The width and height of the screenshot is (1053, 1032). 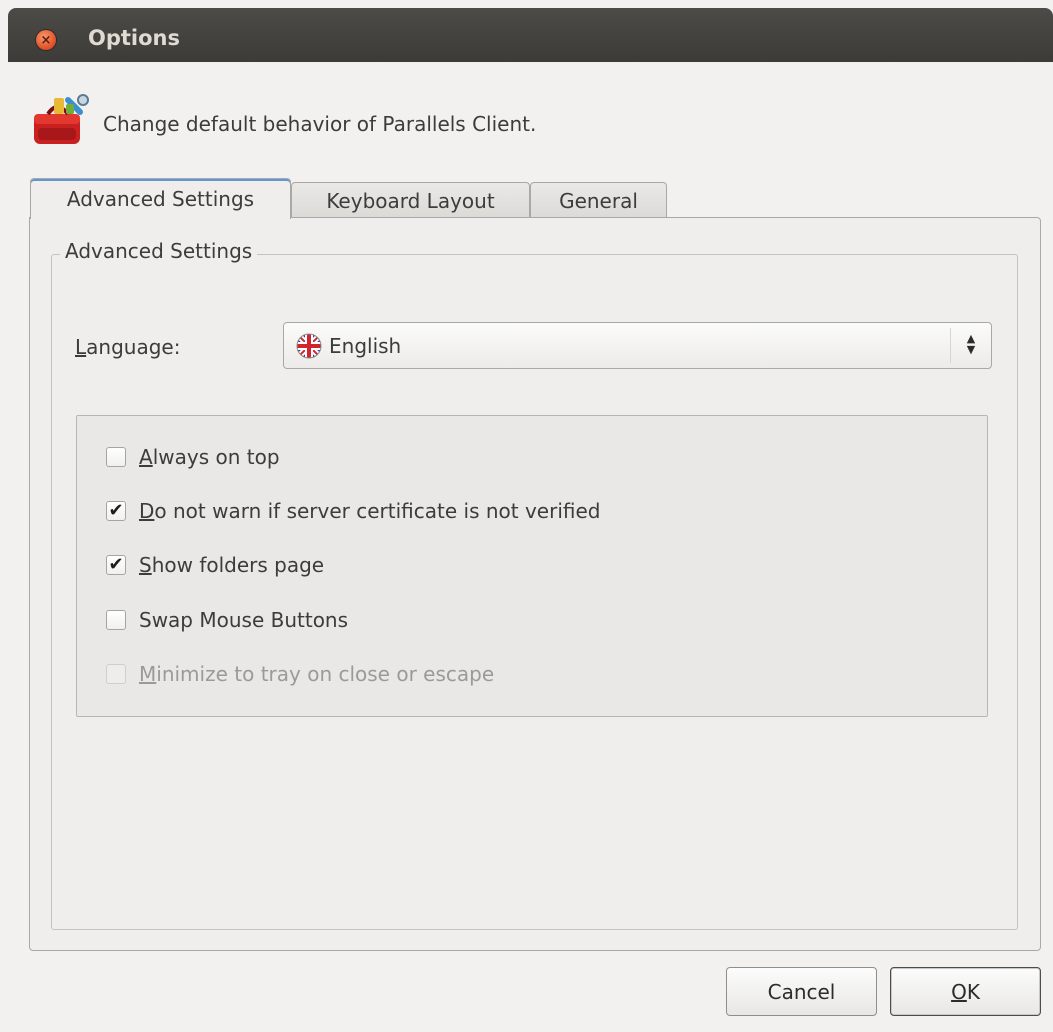 What do you see at coordinates (950, 345) in the screenshot?
I see `select-divider` at bounding box center [950, 345].